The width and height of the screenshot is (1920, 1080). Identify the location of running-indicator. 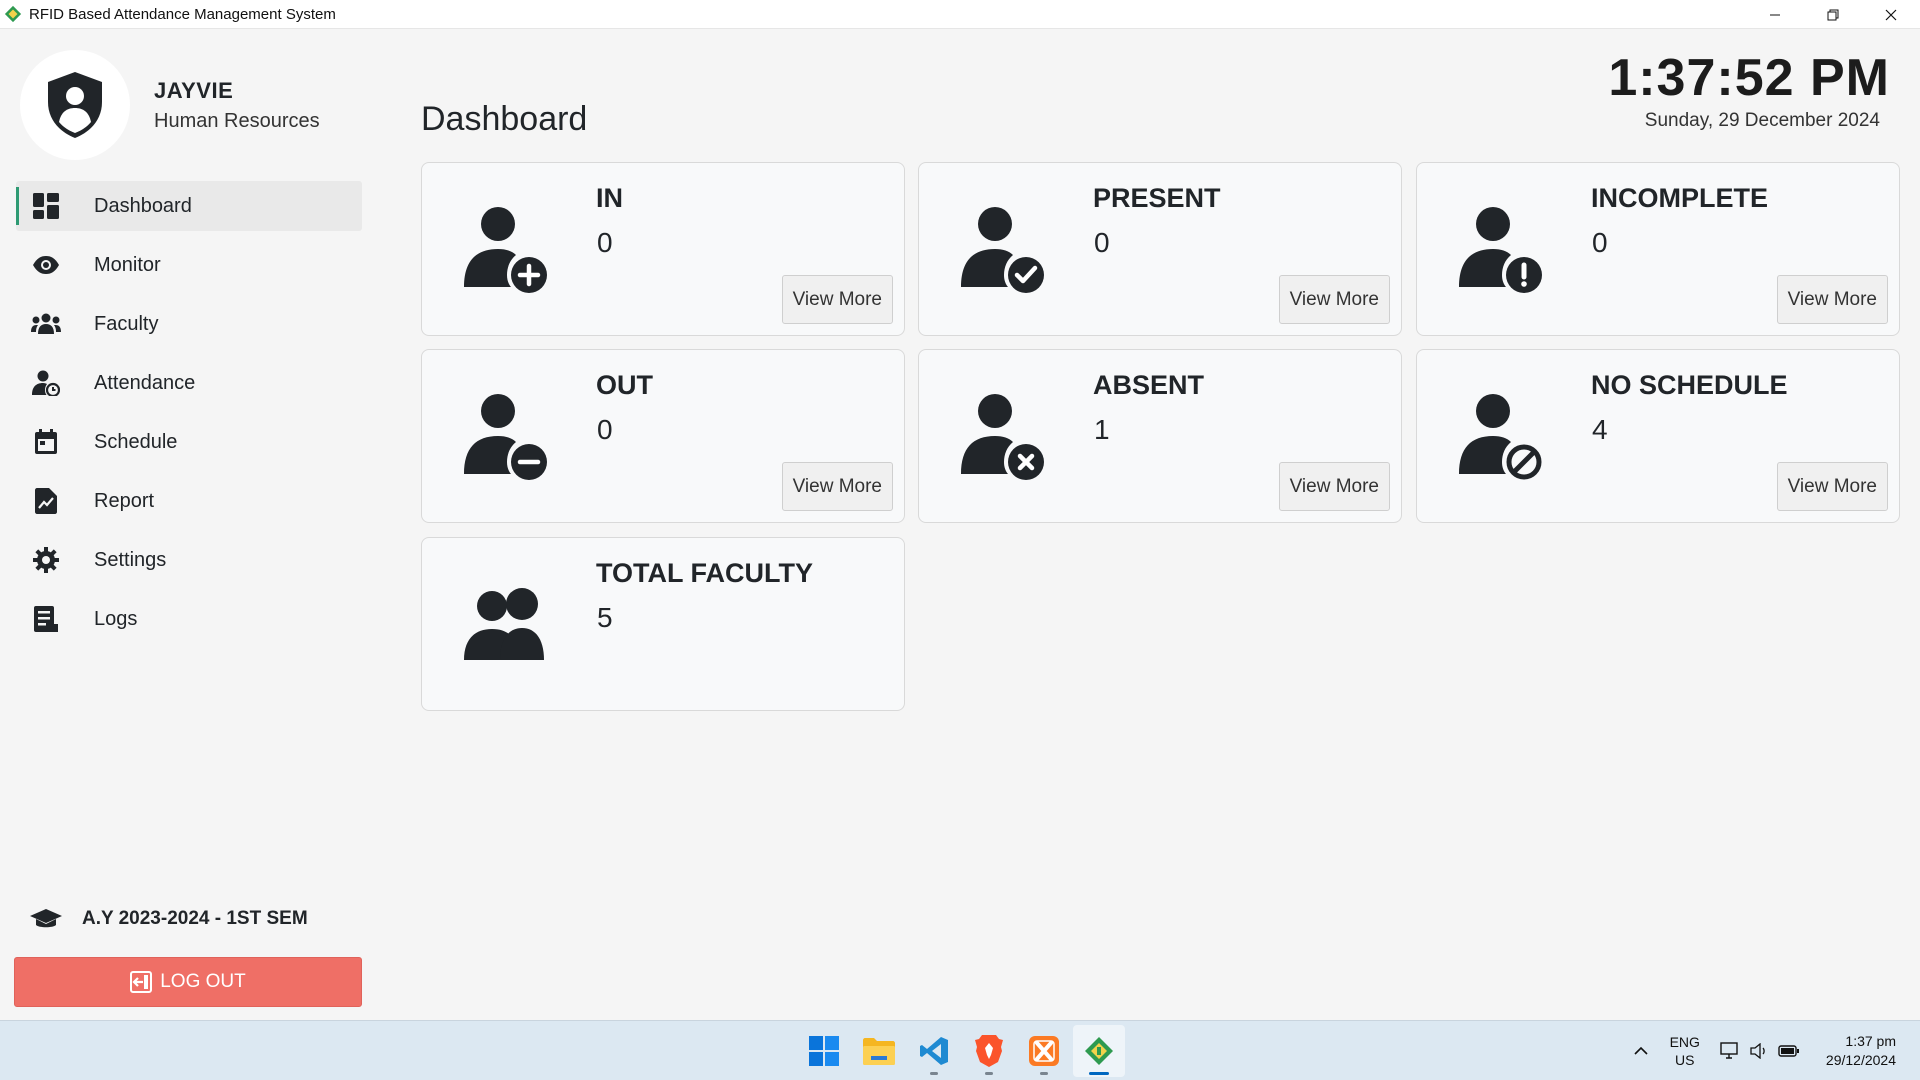
(934, 1073).